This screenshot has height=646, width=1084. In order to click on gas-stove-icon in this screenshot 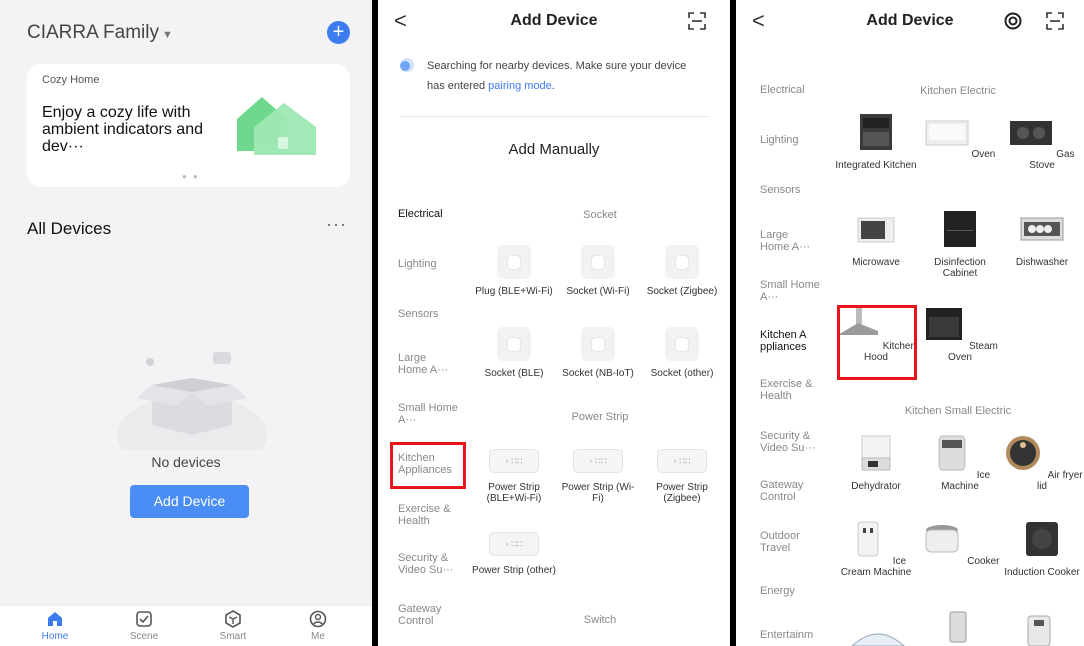, I will do `click(1031, 133)`.